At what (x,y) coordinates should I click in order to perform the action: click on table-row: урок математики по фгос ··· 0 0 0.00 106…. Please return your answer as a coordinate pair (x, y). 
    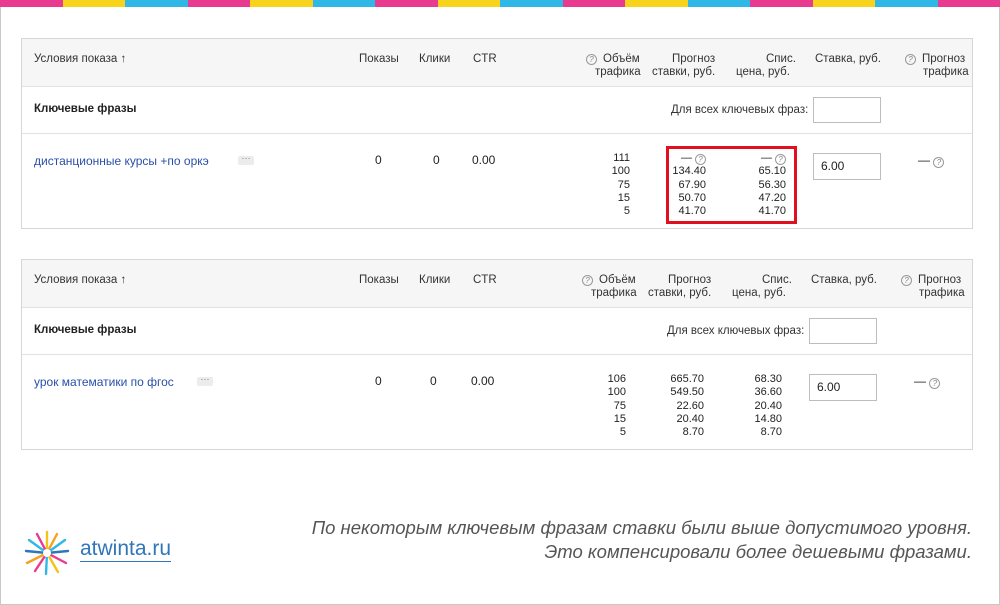
    Looking at the image, I should click on (497, 402).